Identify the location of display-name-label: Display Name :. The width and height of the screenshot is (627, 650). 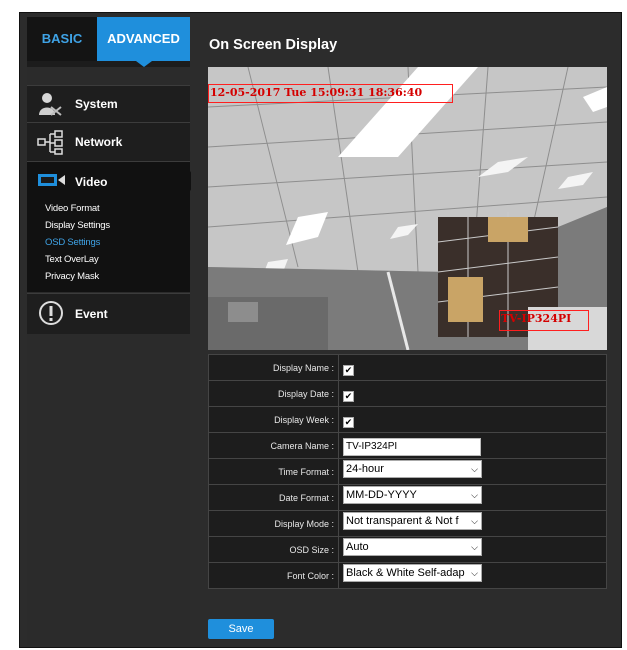
(273, 367).